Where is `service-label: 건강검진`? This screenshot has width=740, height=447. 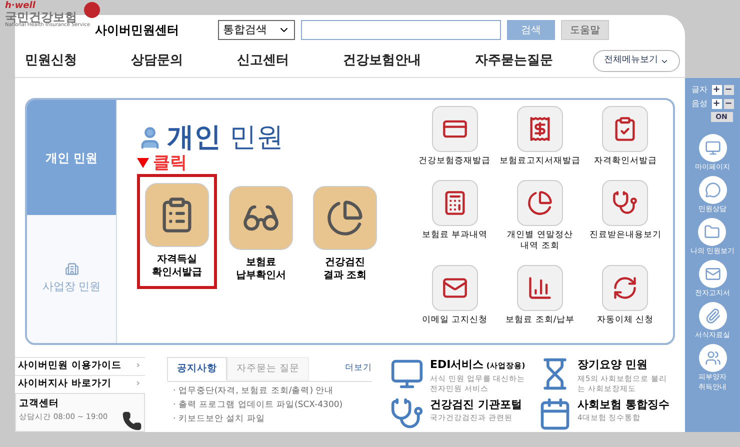 service-label: 건강검진 is located at coordinates (344, 262).